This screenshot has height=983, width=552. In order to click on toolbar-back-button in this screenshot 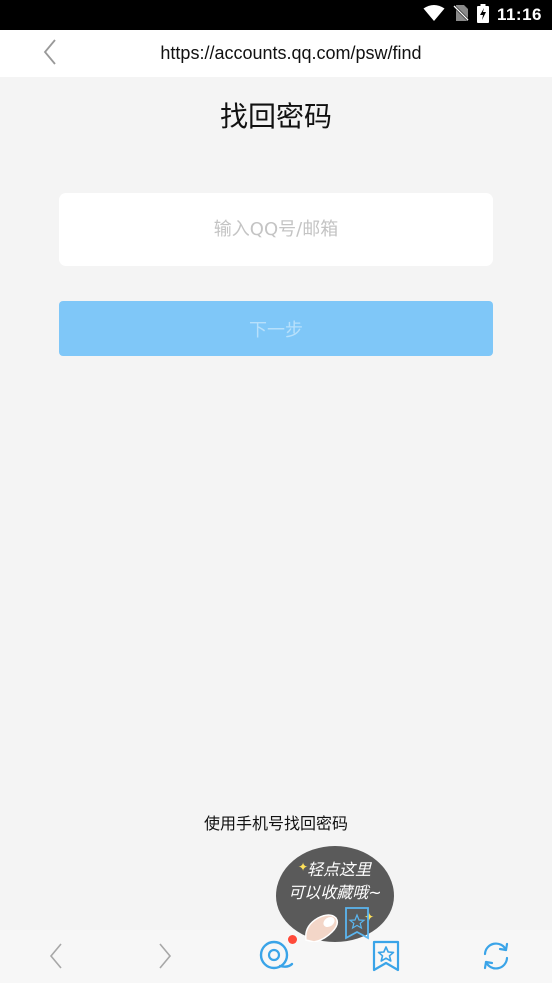, I will do `click(56, 958)`.